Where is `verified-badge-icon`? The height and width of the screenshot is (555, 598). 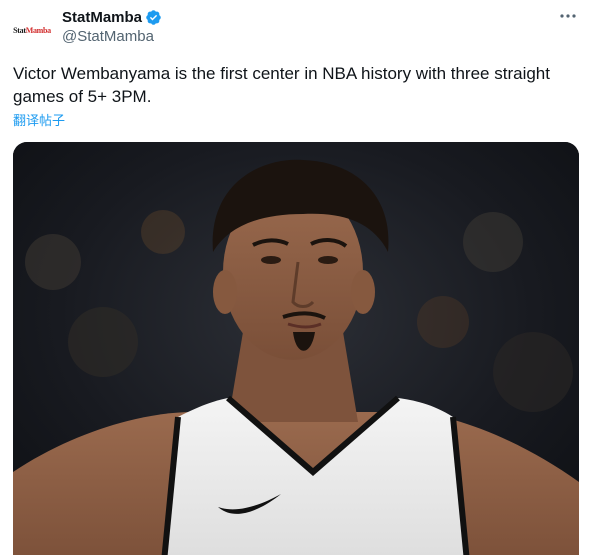
verified-badge-icon is located at coordinates (153, 17).